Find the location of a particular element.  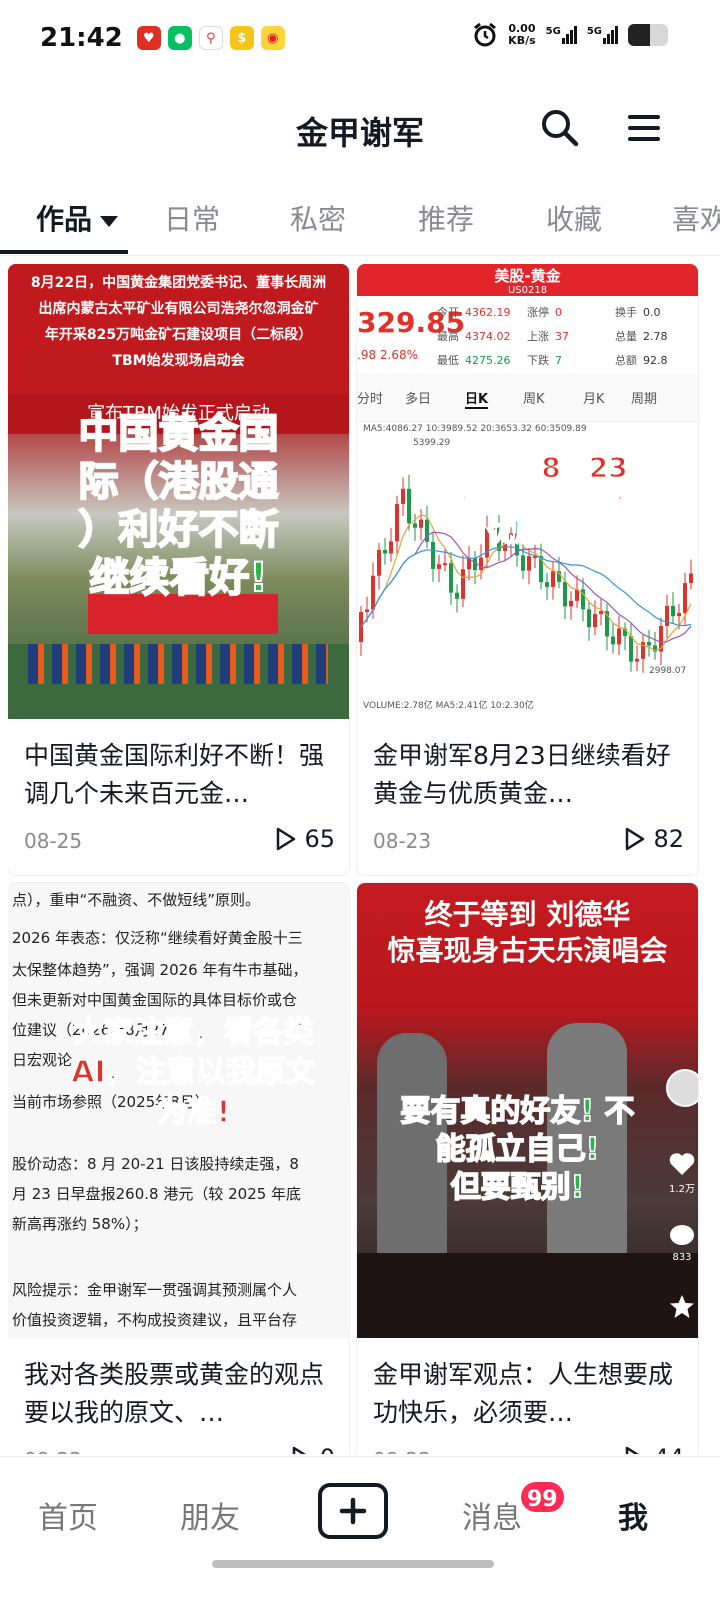

like-stat: 1.2万 is located at coordinates (682, 1173).